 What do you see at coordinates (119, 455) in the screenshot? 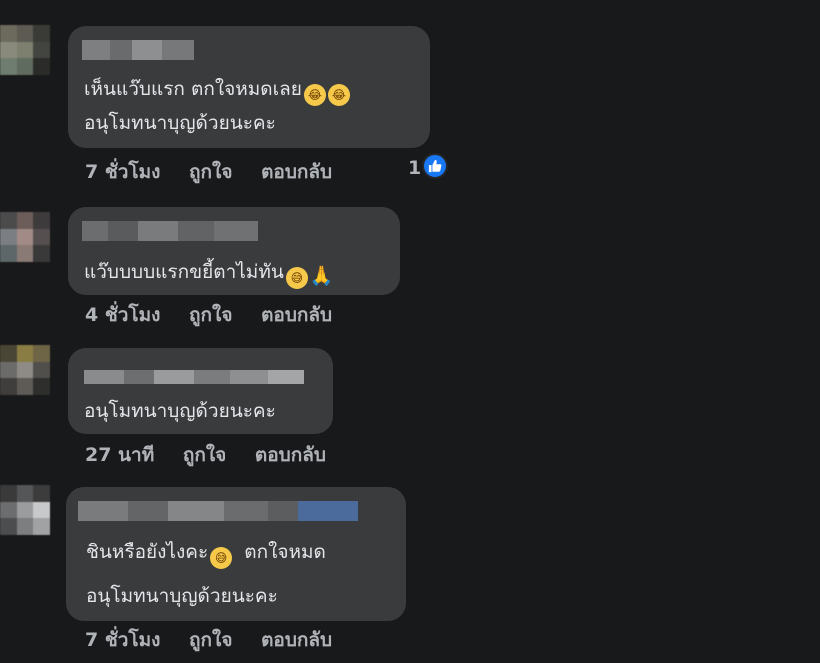
I see `comment-timestamp: 27 นาที` at bounding box center [119, 455].